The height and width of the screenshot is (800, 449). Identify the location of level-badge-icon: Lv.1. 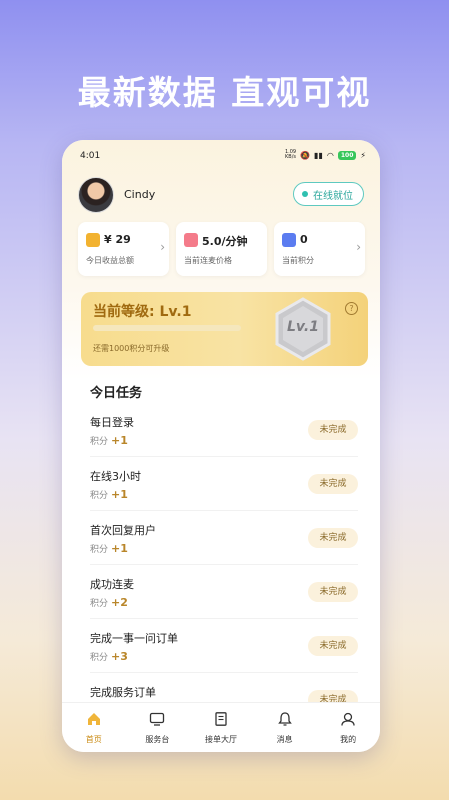
(303, 329).